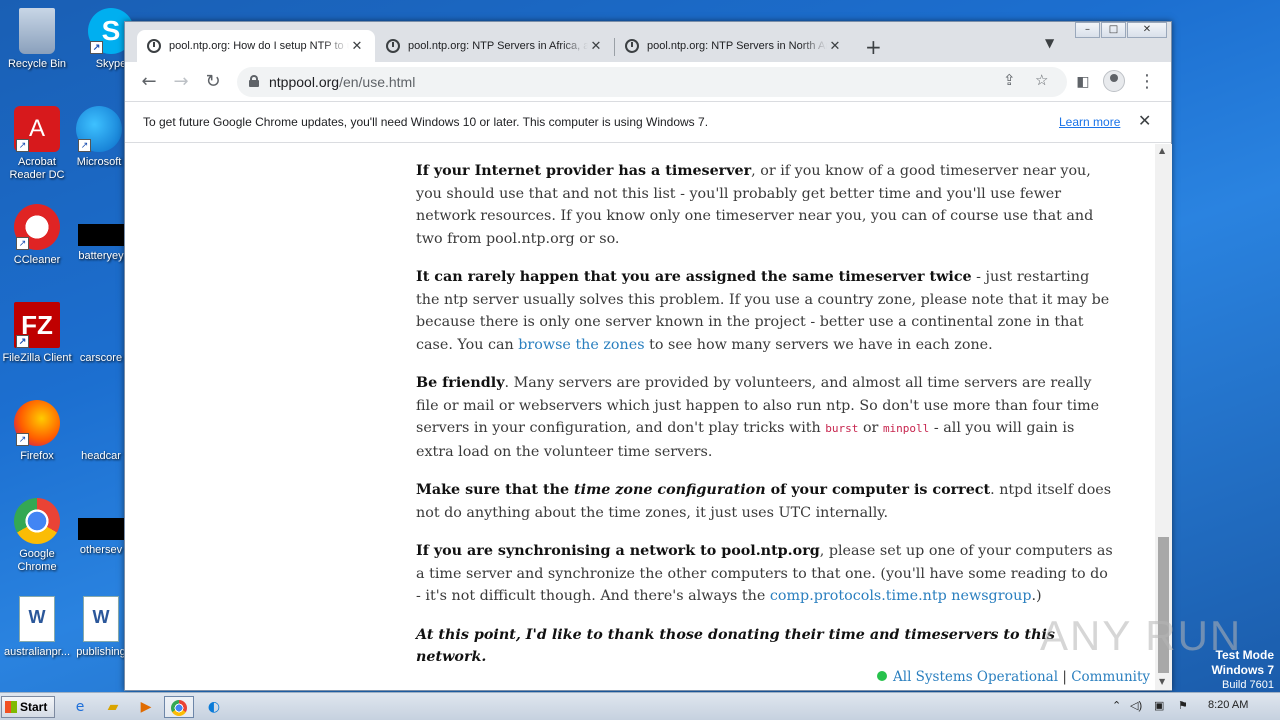 This screenshot has width=1280, height=720. Describe the element at coordinates (181, 82) in the screenshot. I see `forward-button: →` at that location.